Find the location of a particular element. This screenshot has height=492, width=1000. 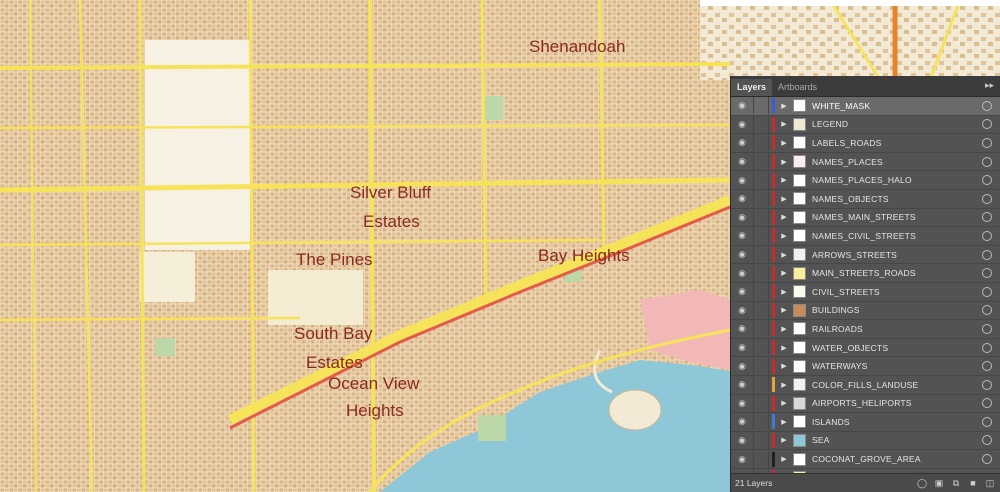

layer-name: NAMES_PLACES_HALO is located at coordinates (897, 180).